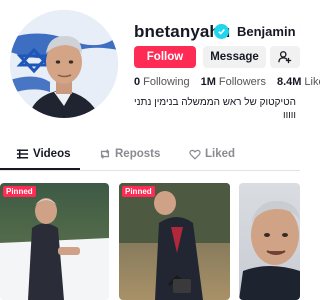  What do you see at coordinates (215, 102) in the screenshot?
I see `bio-line: הטיקטוק של ראש הממשלה בנימין נתניהו -` at bounding box center [215, 102].